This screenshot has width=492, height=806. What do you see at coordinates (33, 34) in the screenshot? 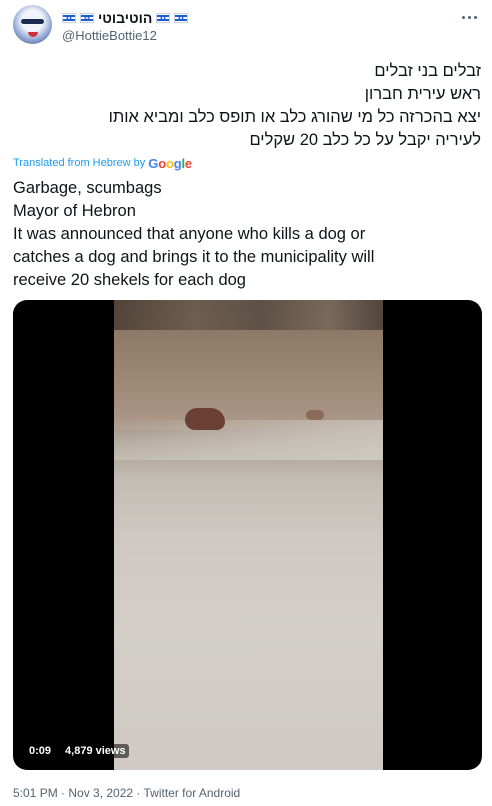
I see `avatar-mouth` at bounding box center [33, 34].